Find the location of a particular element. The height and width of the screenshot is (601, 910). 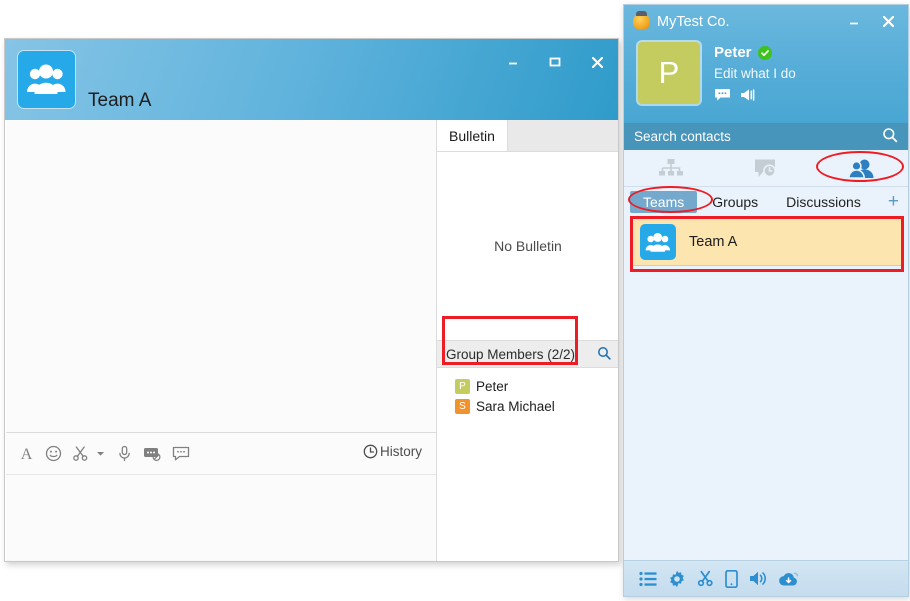

search-input: Search contacts is located at coordinates (758, 136).